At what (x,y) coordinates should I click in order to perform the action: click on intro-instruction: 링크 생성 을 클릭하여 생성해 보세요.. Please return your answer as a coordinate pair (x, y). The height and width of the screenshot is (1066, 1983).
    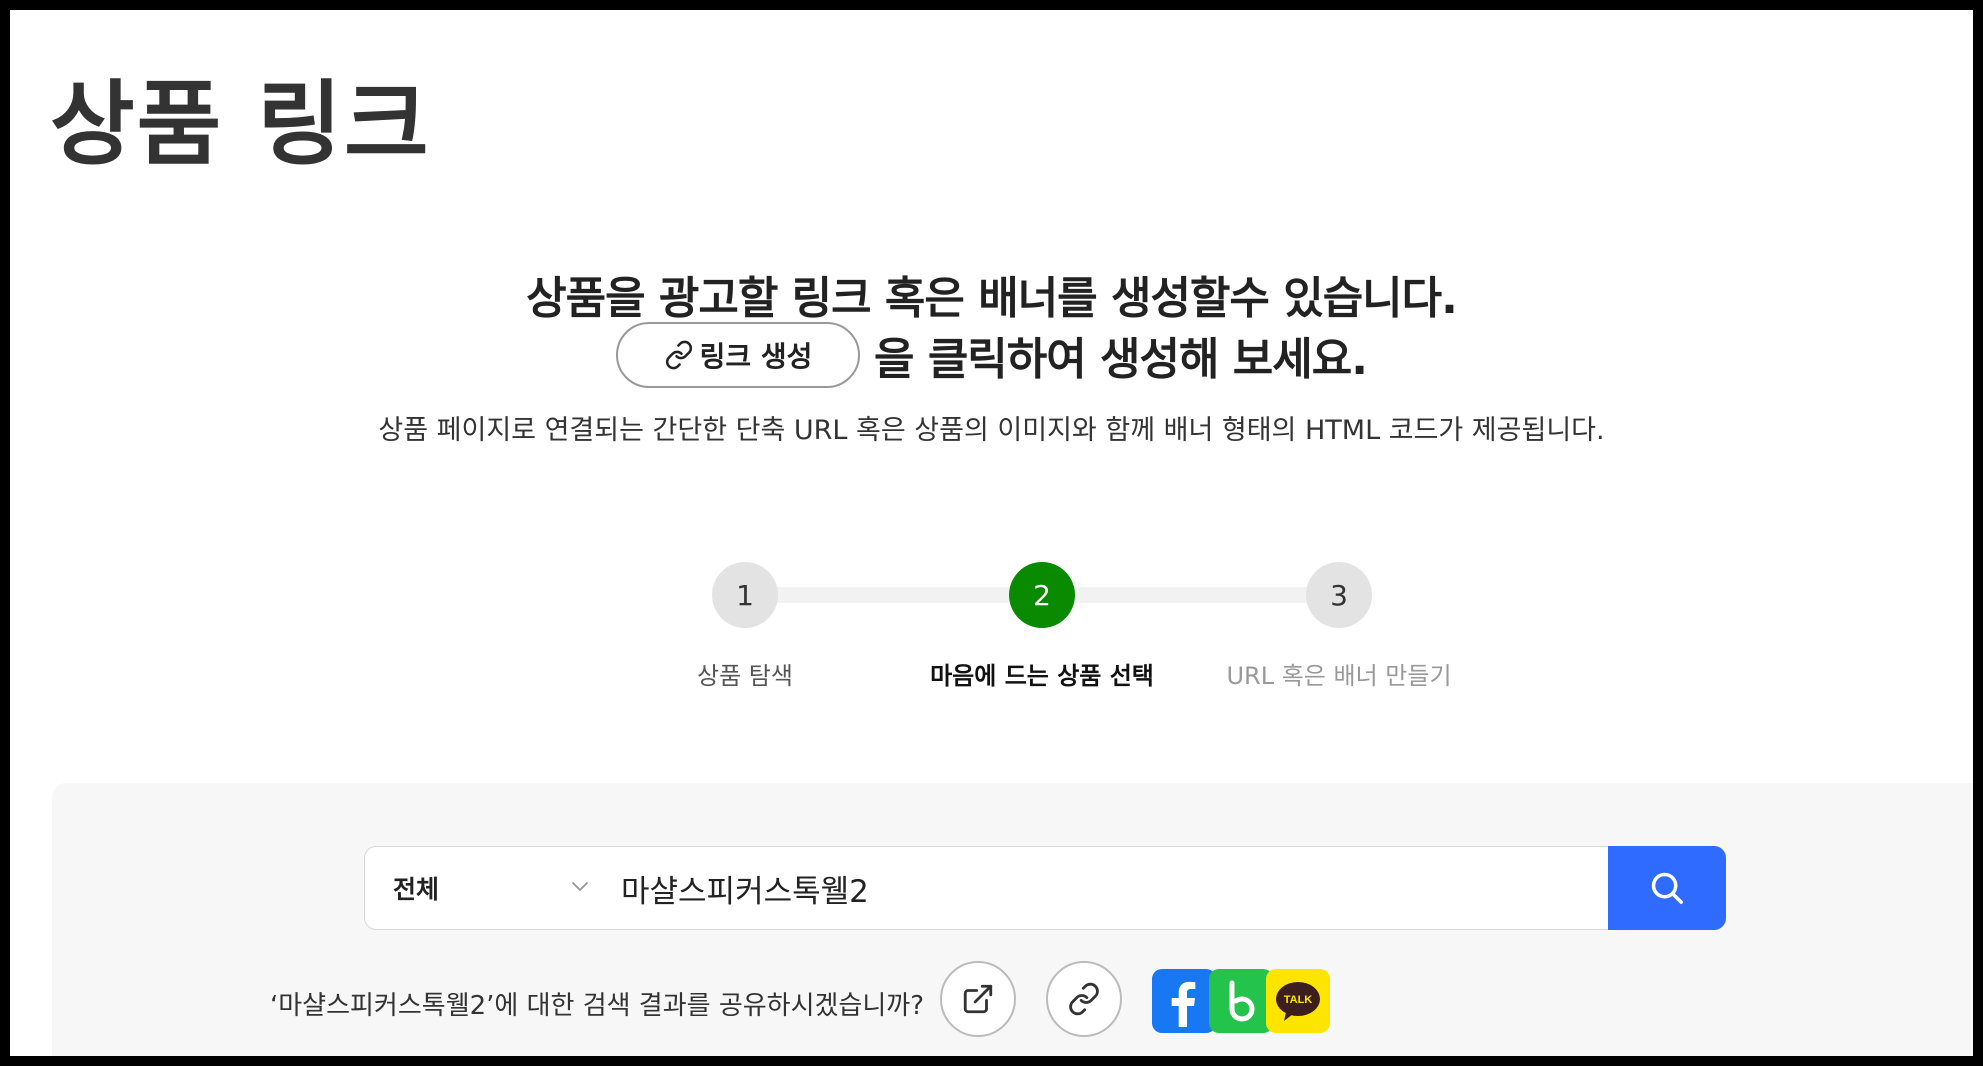
    Looking at the image, I should click on (991, 355).